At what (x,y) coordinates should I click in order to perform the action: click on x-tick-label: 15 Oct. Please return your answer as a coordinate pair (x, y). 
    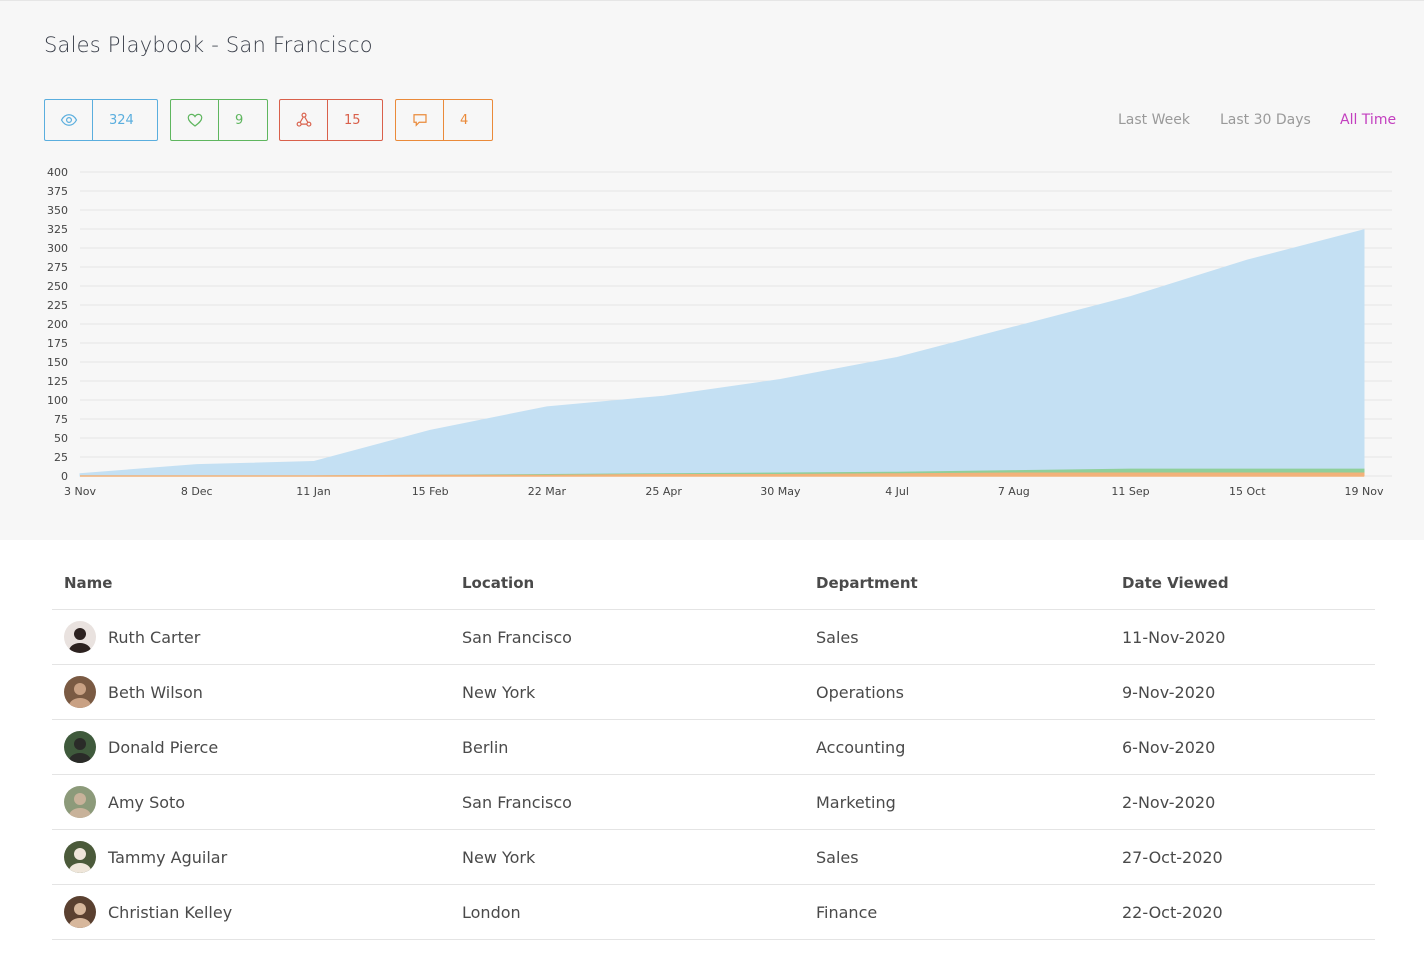
    Looking at the image, I should click on (1247, 491).